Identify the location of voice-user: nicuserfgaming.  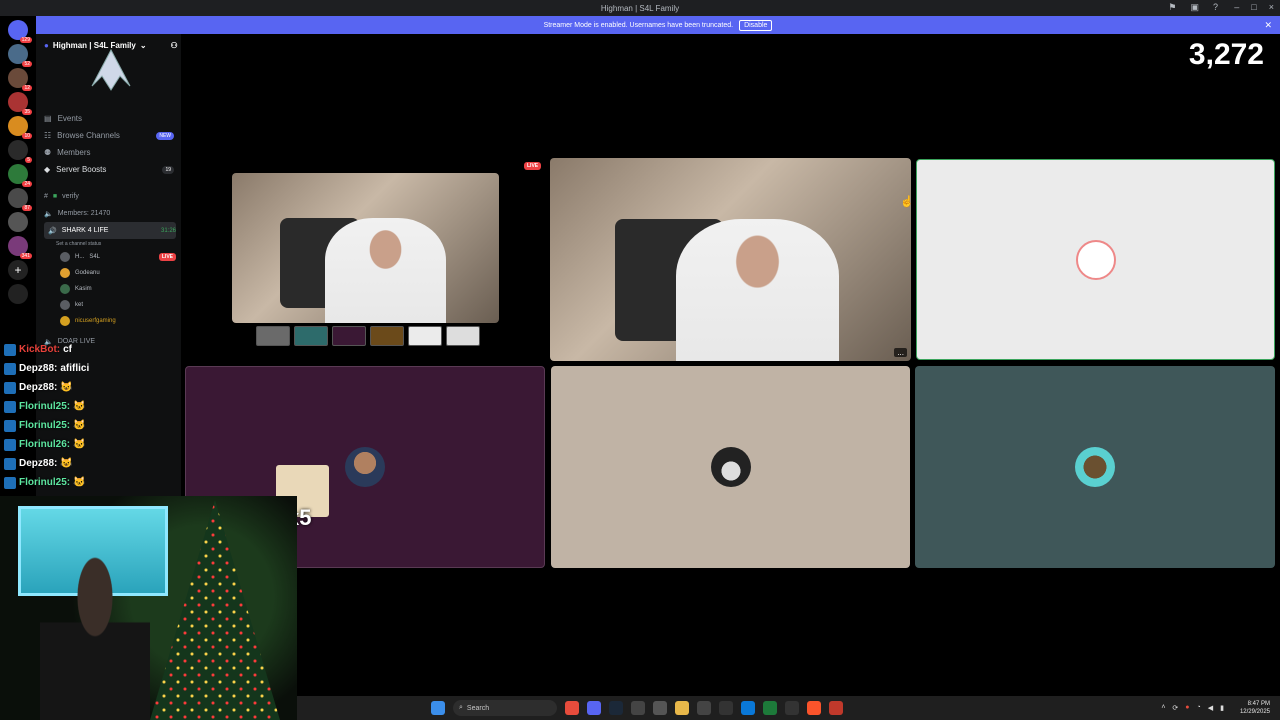
(110, 321).